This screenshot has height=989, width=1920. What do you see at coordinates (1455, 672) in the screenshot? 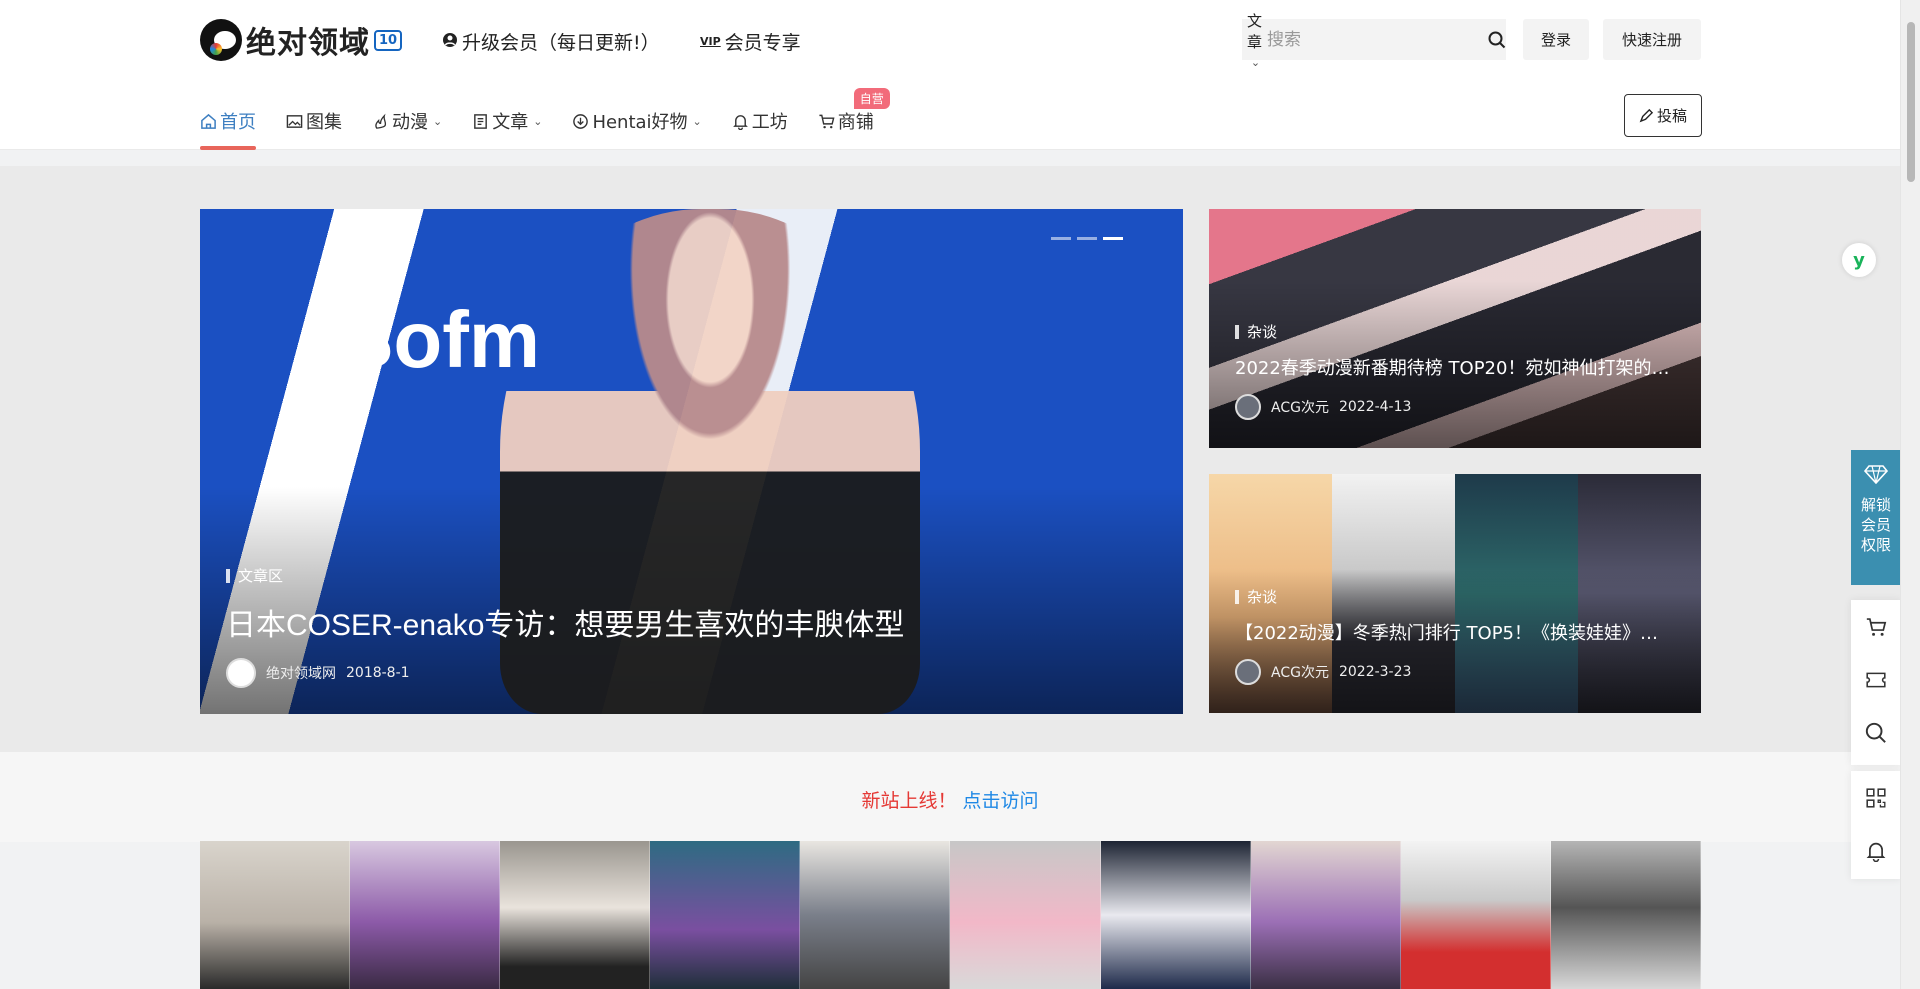
I see `author-info: ACG次元 2022-3-23` at bounding box center [1455, 672].